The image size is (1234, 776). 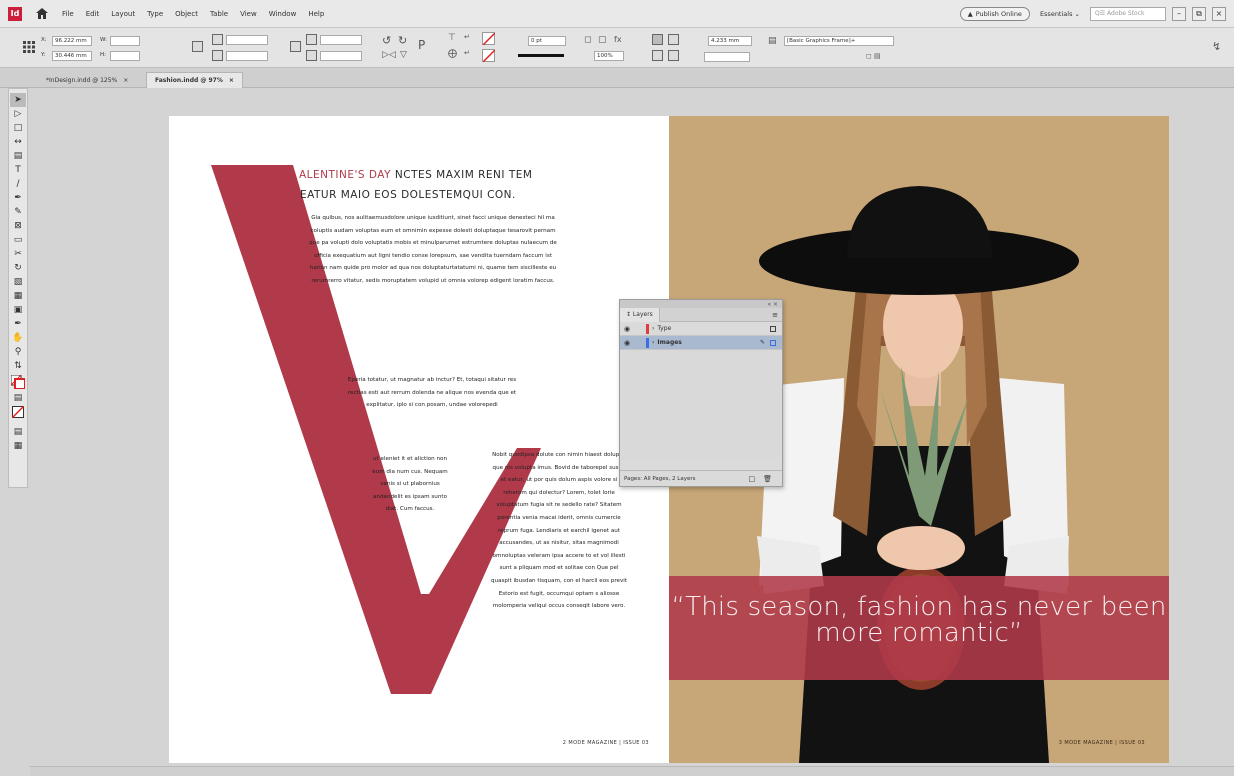 I want to click on free-transform-tool-icon: ↻, so click(x=18, y=268).